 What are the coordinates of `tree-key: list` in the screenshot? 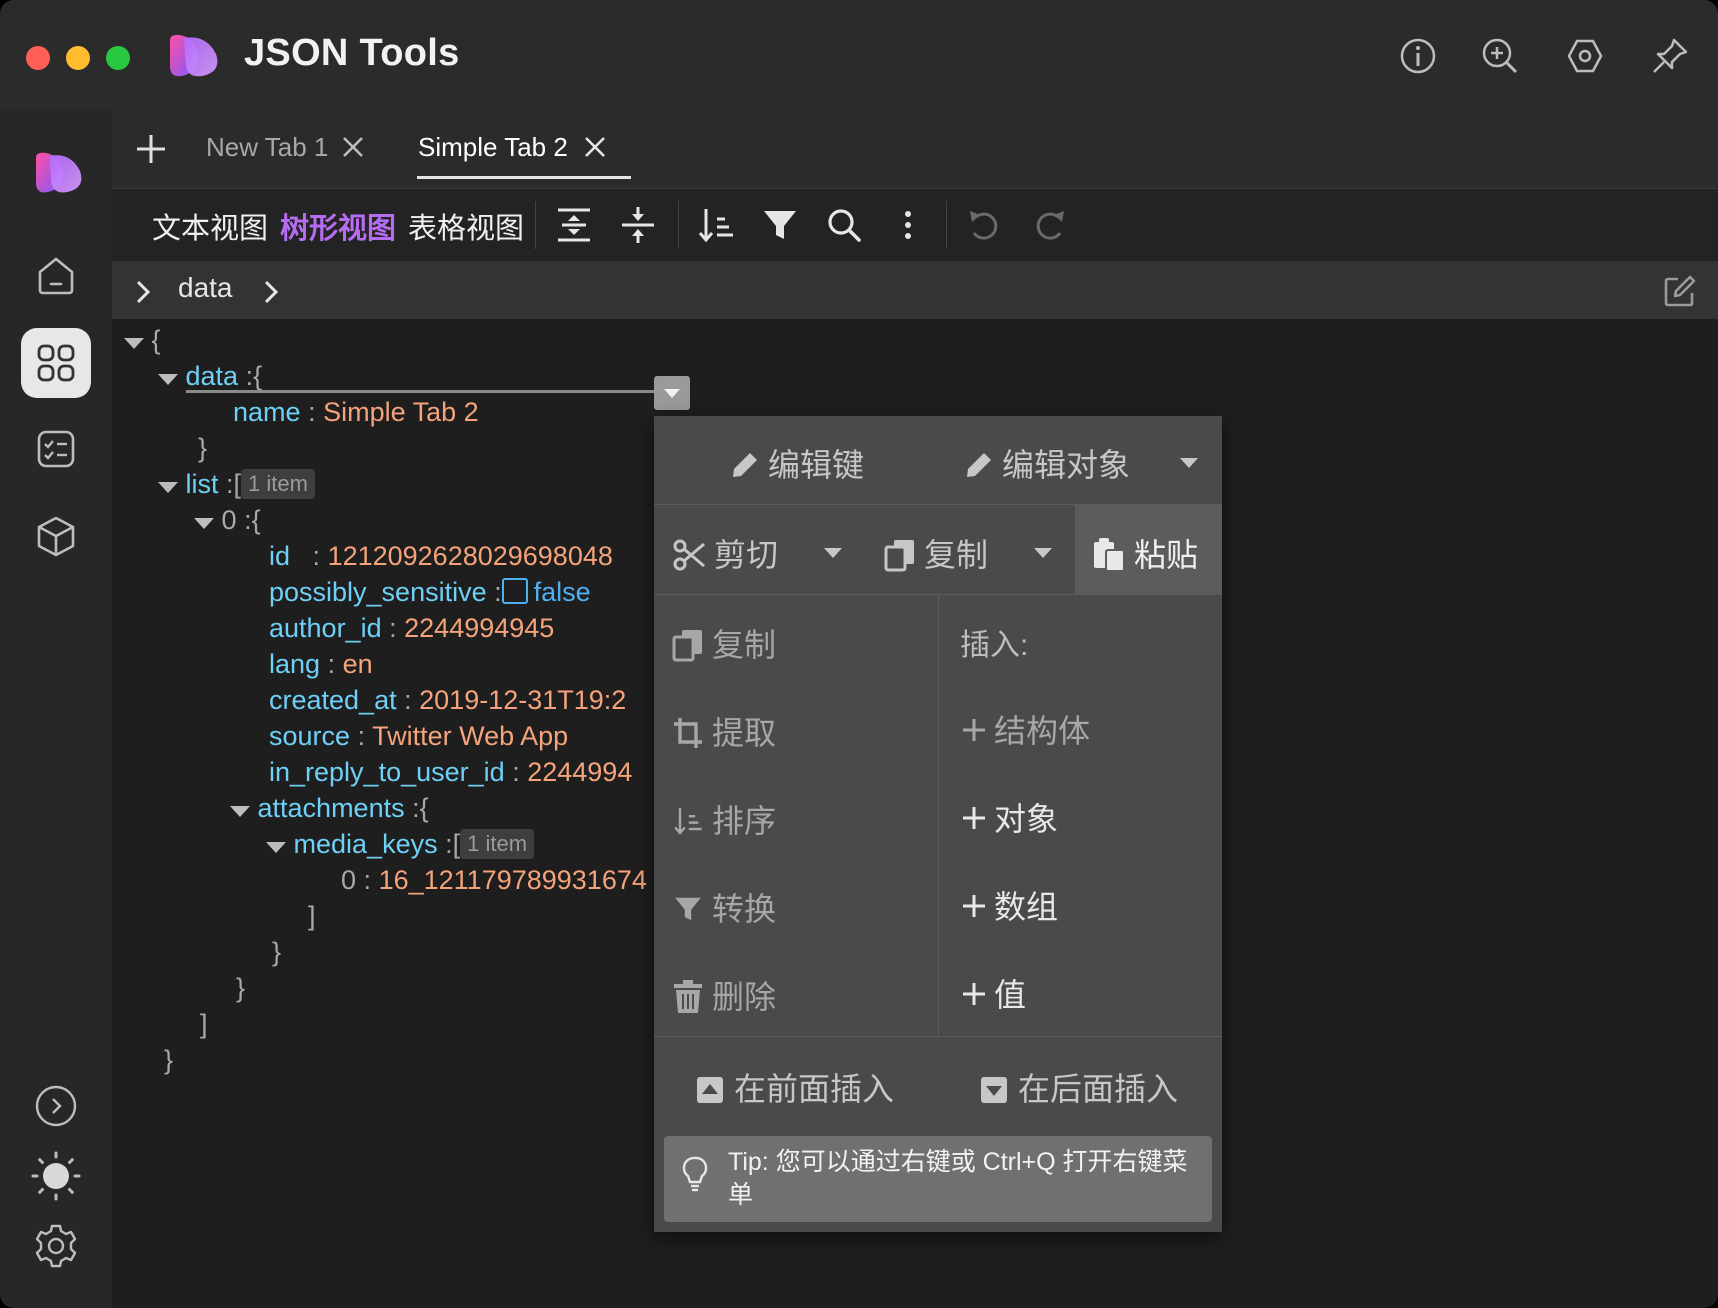 It's located at (202, 484).